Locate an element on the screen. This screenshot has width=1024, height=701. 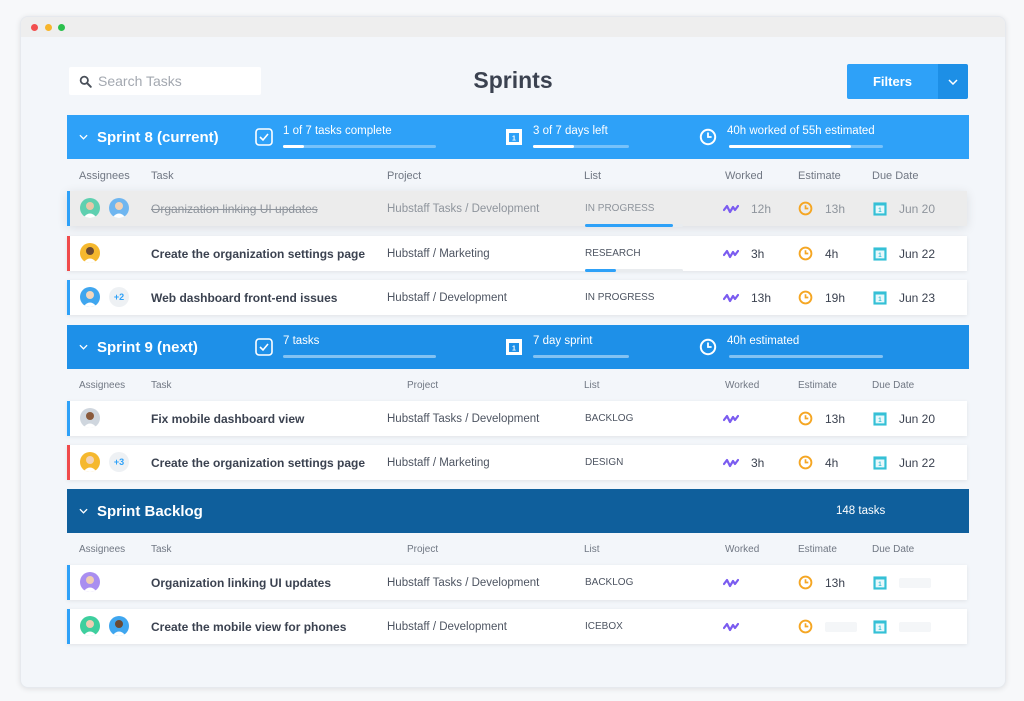
estimate-cell: 19h is located at coordinates (821, 297).